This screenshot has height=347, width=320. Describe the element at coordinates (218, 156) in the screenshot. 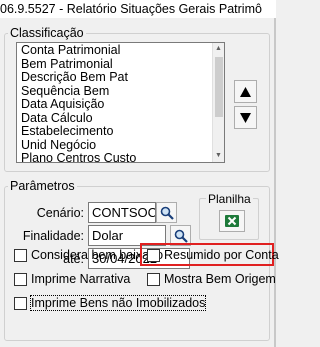

I see `scroll-down-icon: ▼` at that location.